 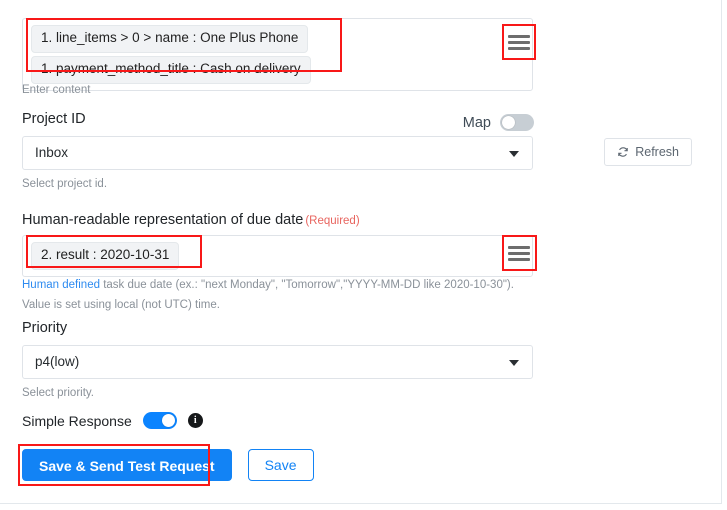 I want to click on refresh-button: Refresh, so click(x=648, y=152).